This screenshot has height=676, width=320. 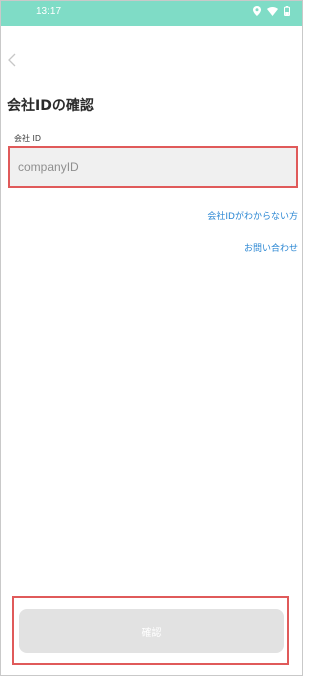 I want to click on chevron-left-icon, so click(x=13, y=63).